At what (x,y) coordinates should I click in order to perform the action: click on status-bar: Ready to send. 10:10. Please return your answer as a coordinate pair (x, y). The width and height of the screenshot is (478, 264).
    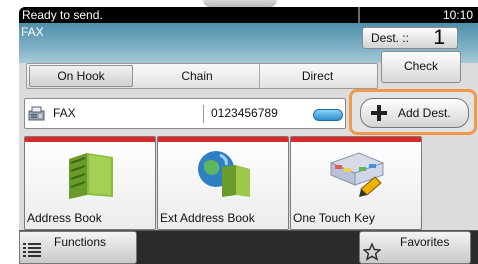
    Looking at the image, I should click on (248, 15).